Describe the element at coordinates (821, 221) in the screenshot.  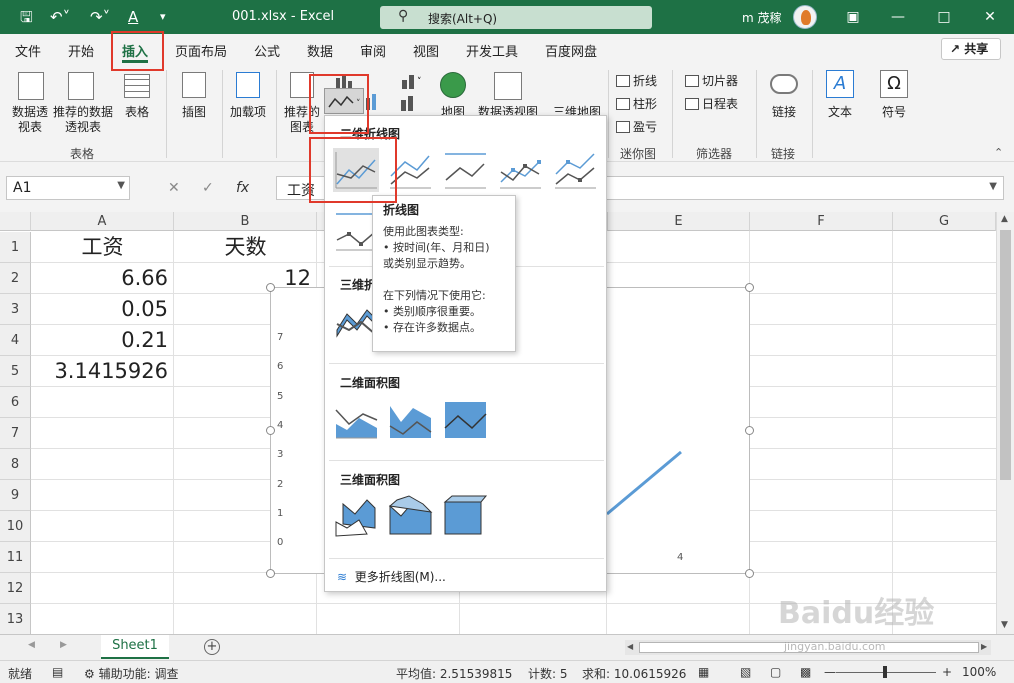
I see `column-header-f: F` at that location.